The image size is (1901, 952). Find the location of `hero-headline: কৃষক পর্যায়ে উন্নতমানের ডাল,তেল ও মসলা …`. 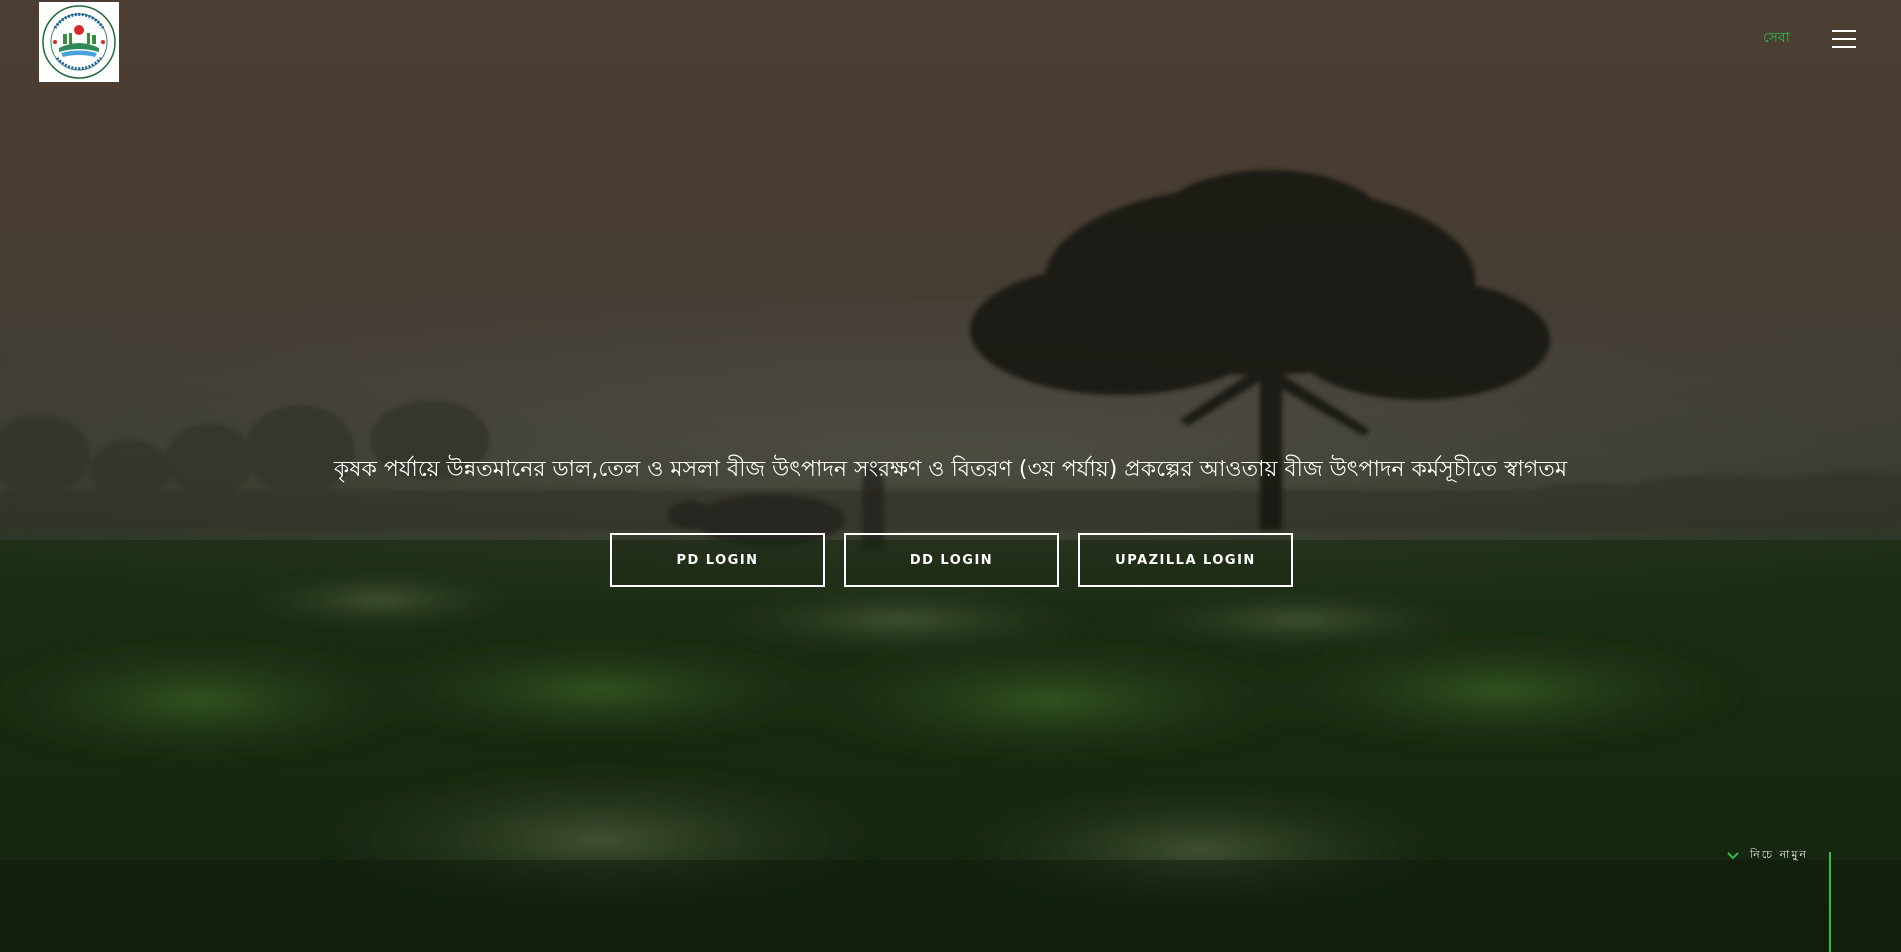

hero-headline: কৃষক পর্যায়ে উন্নতমানের ডাল,তেল ও মসলা … is located at coordinates (950, 469).